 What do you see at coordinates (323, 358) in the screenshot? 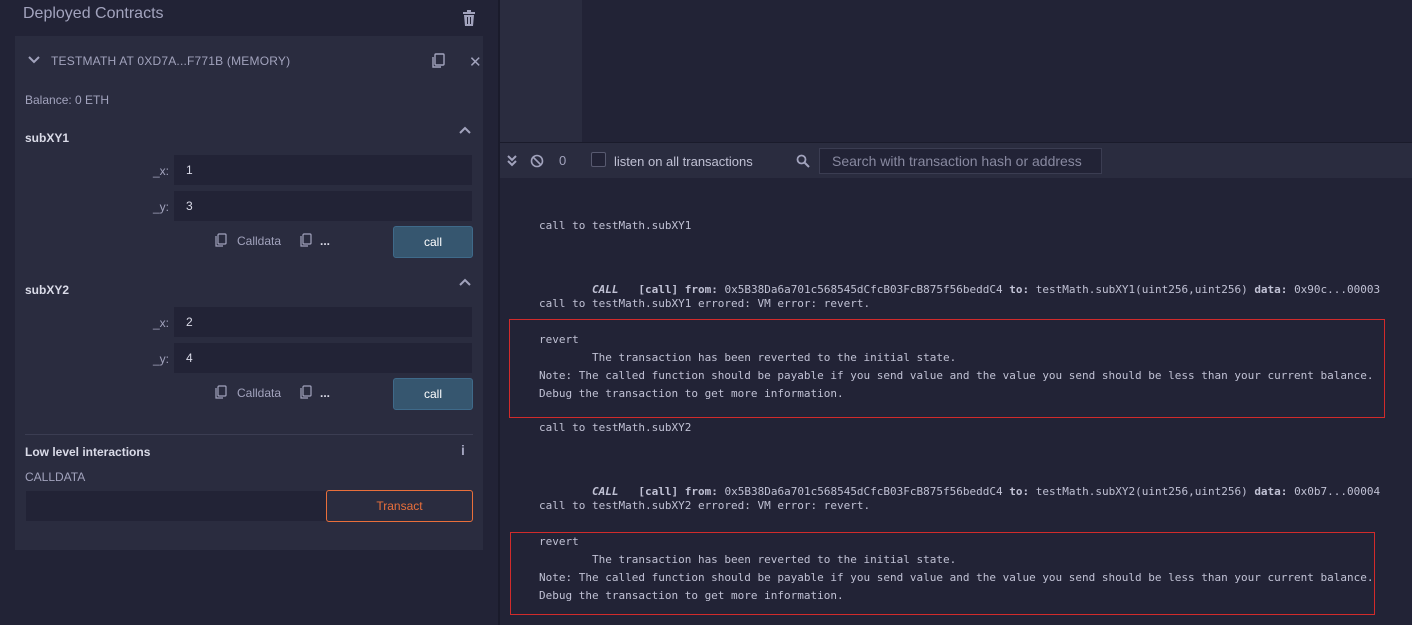
I see `param-input-y: 4` at bounding box center [323, 358].